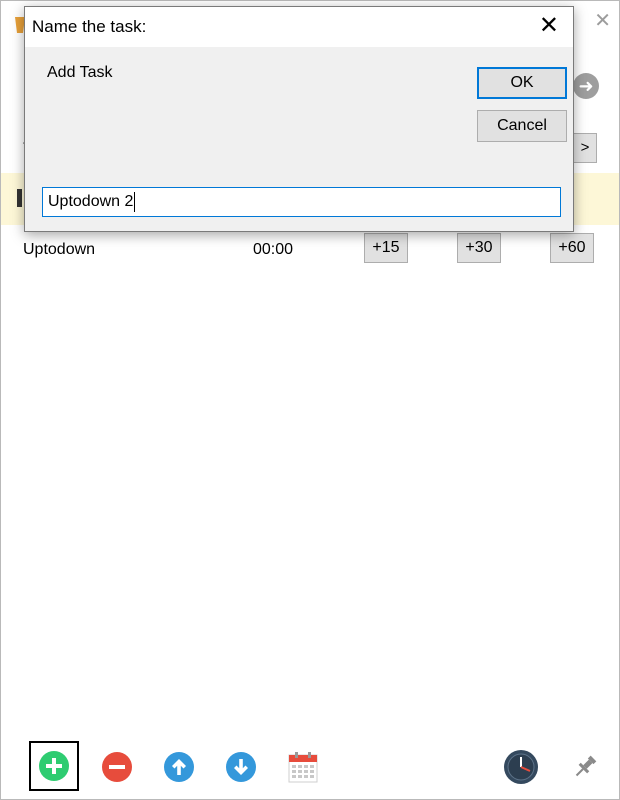 This screenshot has width=620, height=800. Describe the element at coordinates (273, 249) in the screenshot. I see `task-time: 00:00` at that location.